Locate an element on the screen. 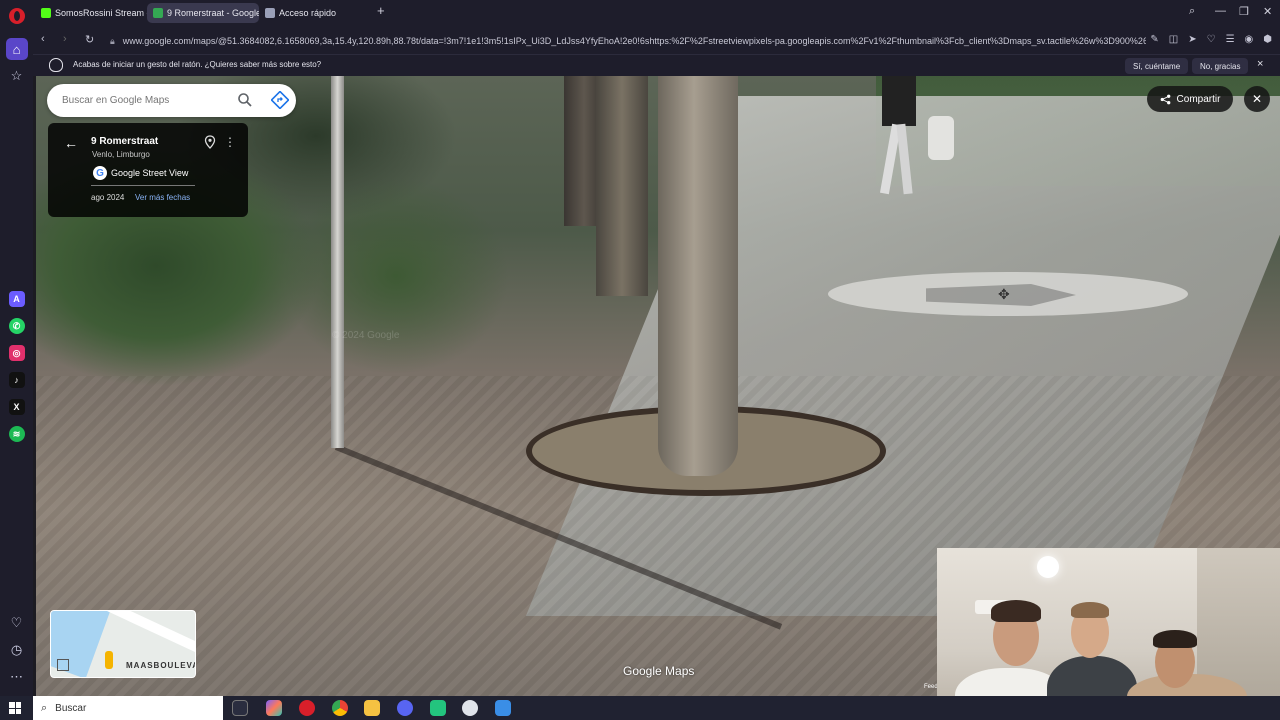 This screenshot has height=720, width=1280. tab-label: SomosRossini Stream - W is located at coordinates (101, 13).